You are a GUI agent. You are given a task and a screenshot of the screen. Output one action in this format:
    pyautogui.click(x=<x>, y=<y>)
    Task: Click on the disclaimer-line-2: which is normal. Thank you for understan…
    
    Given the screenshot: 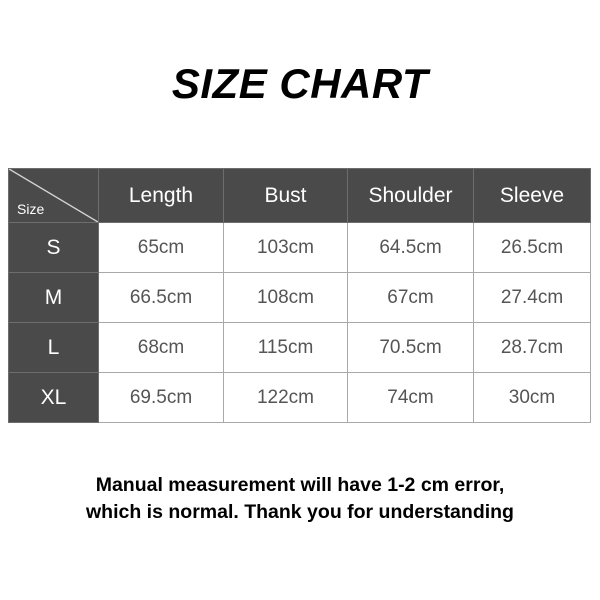 What is the action you would take?
    pyautogui.click(x=300, y=512)
    